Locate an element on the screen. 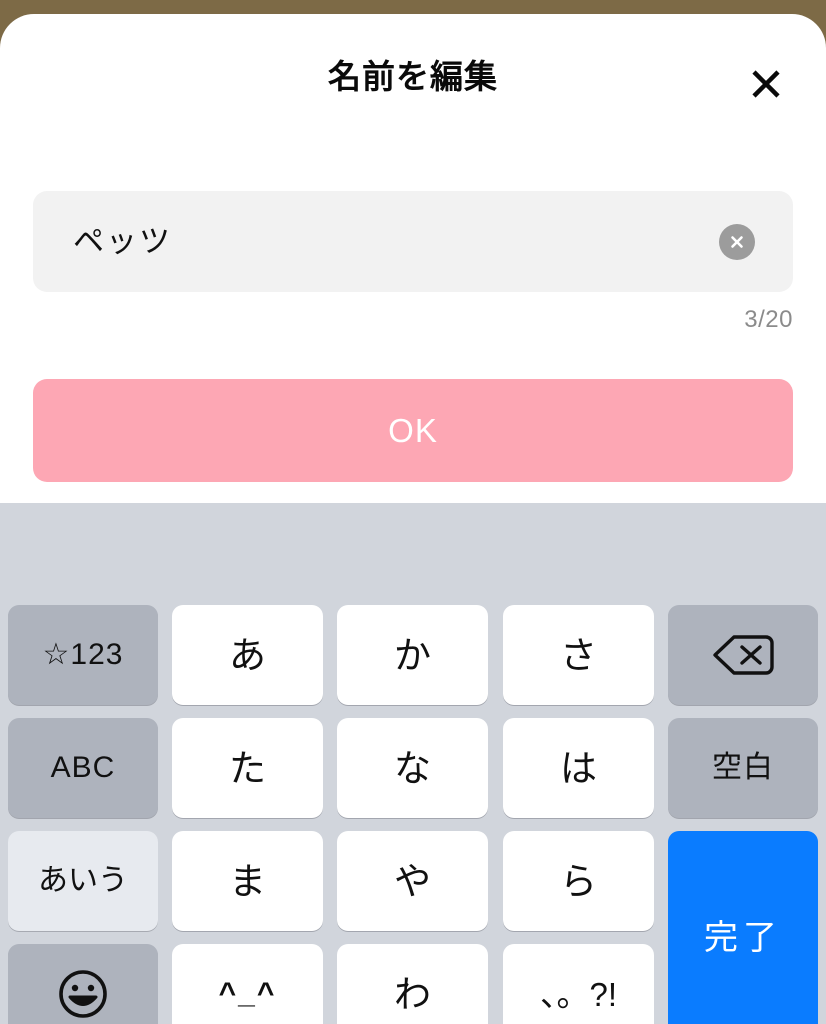 Image resolution: width=826 pixels, height=1024 pixels. key-ta: た is located at coordinates (247, 768).